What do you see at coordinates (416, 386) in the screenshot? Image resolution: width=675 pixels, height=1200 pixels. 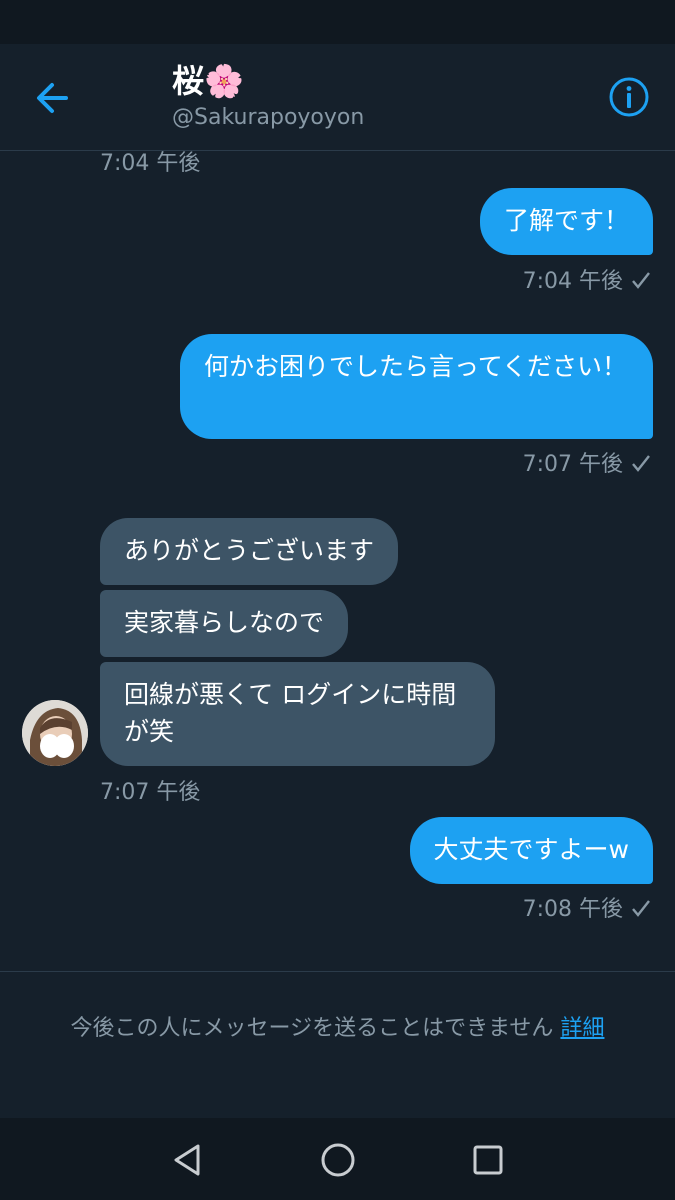 I see `sent-message: 何かお困りでしたら言ってください！` at bounding box center [416, 386].